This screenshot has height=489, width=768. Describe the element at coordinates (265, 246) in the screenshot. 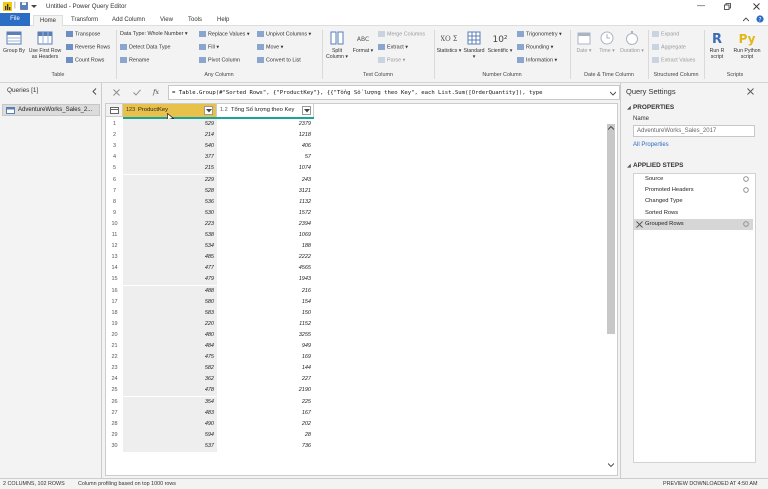

I see `cell-tong-so-luong: 188` at that location.